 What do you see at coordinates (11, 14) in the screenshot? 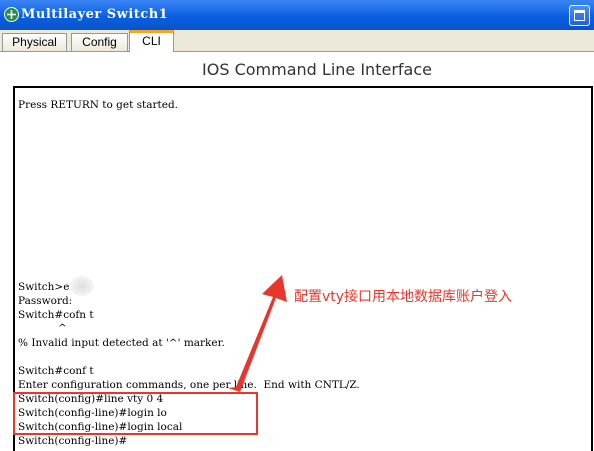
I see `switch-icon` at bounding box center [11, 14].